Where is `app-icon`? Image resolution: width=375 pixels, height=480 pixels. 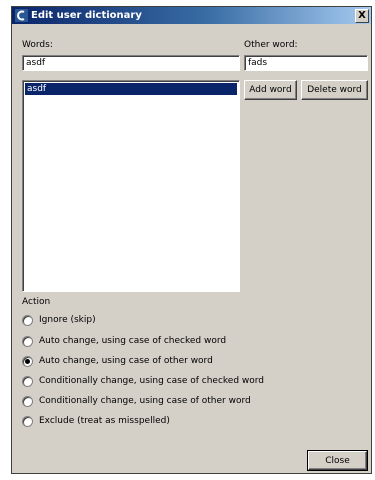 app-icon is located at coordinates (21, 15).